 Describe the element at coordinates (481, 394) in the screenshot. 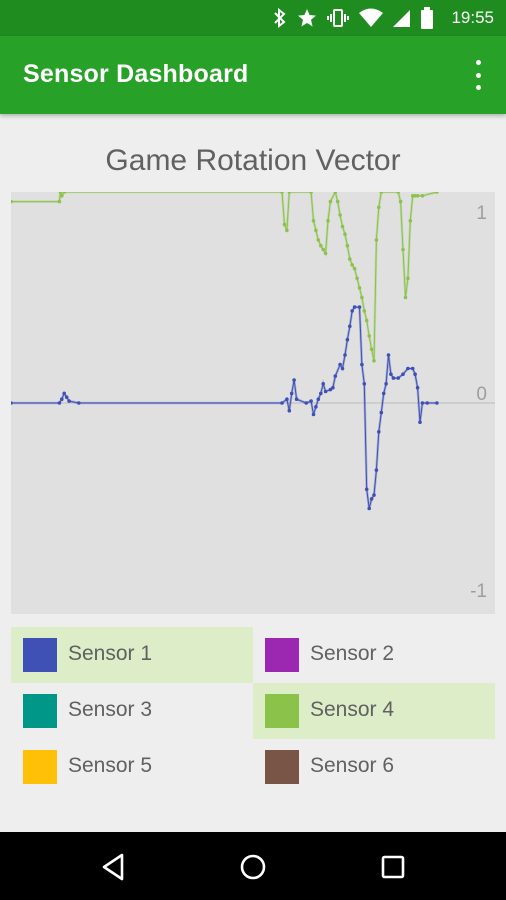

I see `y-tick-label: 0` at that location.